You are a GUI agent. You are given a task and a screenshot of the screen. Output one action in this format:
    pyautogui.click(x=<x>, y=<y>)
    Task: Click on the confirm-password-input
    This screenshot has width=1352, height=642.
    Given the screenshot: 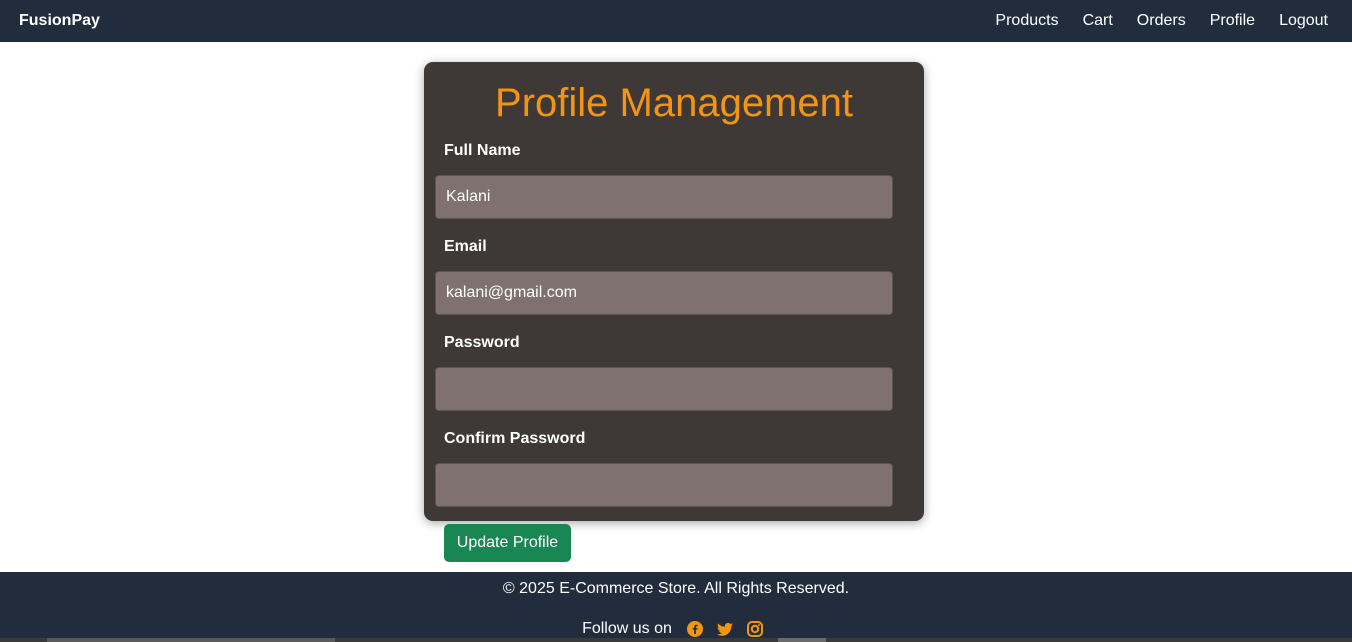 What is the action you would take?
    pyautogui.click(x=664, y=485)
    